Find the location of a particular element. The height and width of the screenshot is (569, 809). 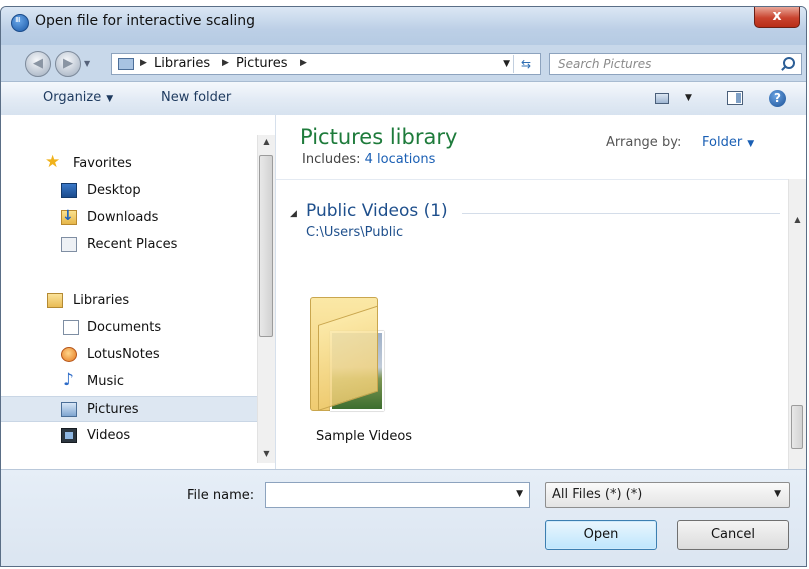

recent-pages-dropdown: ▼ is located at coordinates (87, 63).